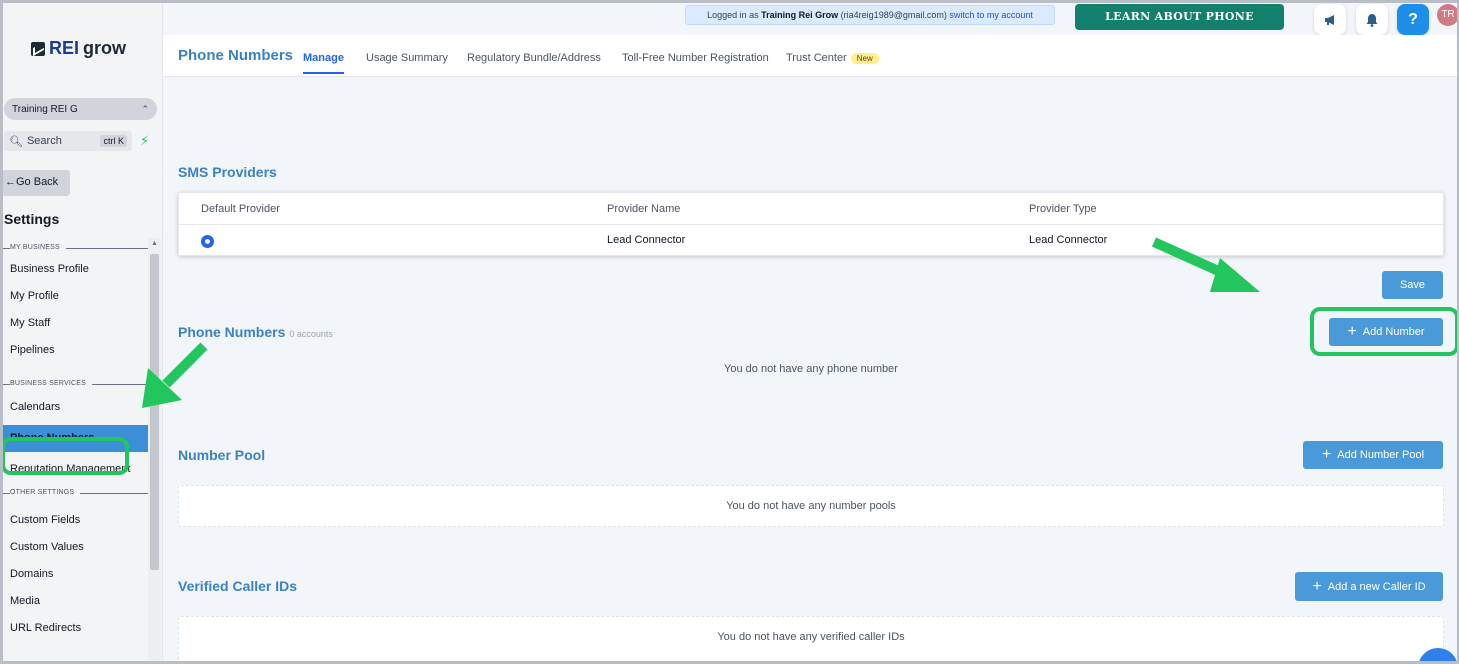  Describe the element at coordinates (74, 248) in the screenshot. I see `nav-section-my-business: MY BUSINESS` at that location.